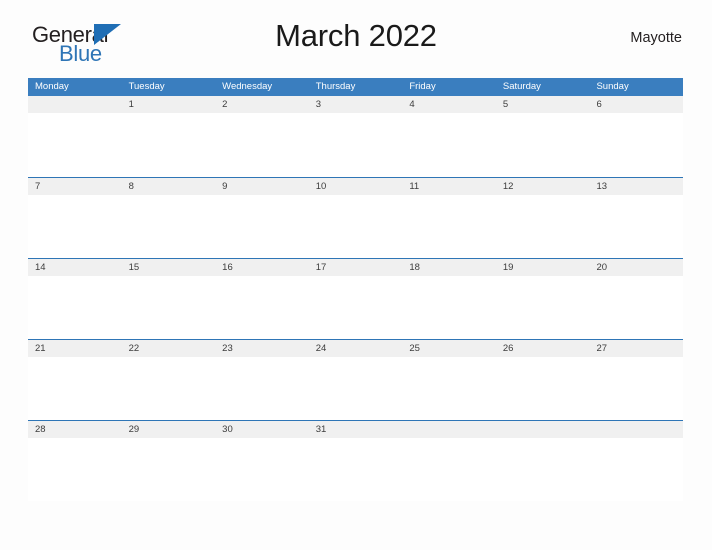  What do you see at coordinates (422, 86) in the screenshot?
I see `weekday-header-friday: Friday` at bounding box center [422, 86].